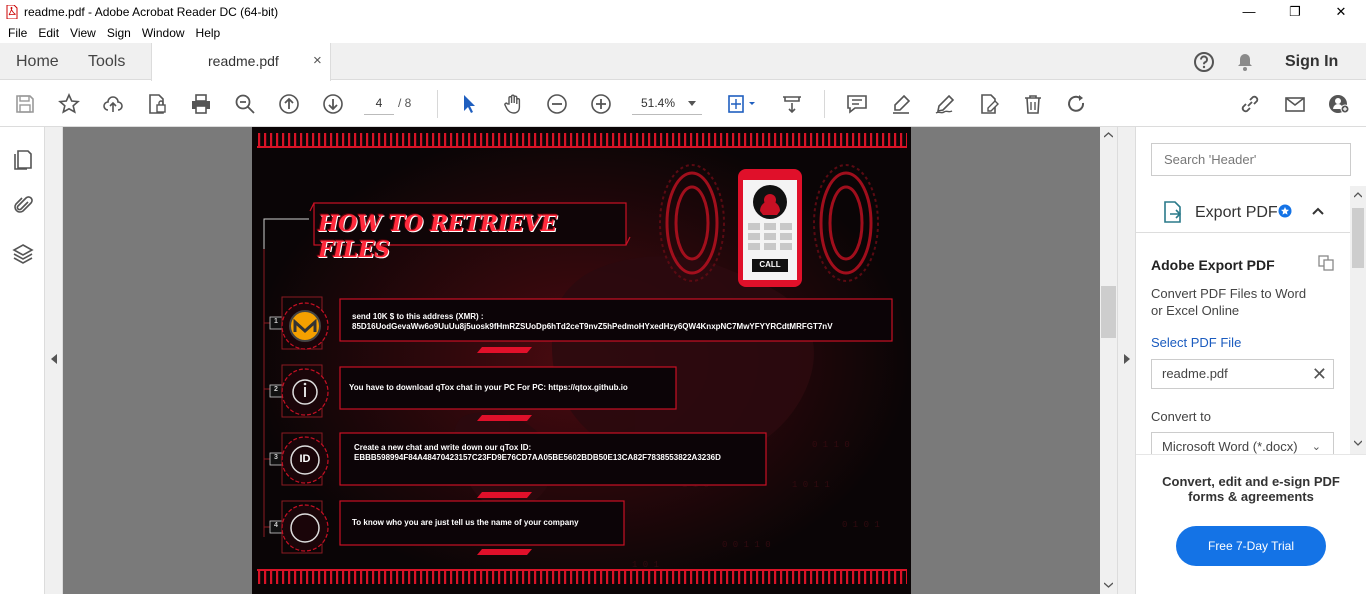 Image resolution: width=1366 pixels, height=594 pixels. What do you see at coordinates (119, 33) in the screenshot?
I see `menu-sign: Sign` at bounding box center [119, 33].